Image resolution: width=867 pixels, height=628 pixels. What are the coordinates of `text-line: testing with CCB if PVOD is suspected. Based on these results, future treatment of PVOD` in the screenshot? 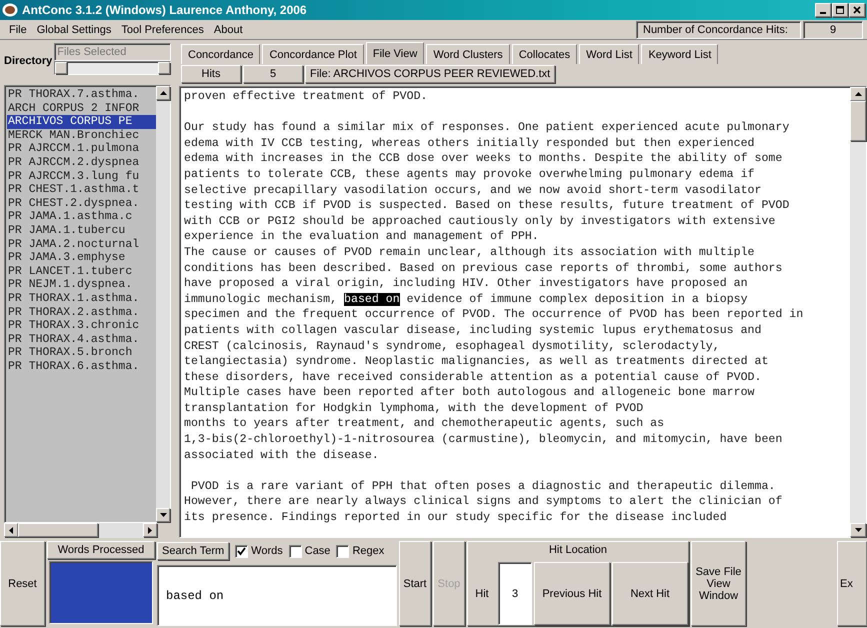 It's located at (487, 206).